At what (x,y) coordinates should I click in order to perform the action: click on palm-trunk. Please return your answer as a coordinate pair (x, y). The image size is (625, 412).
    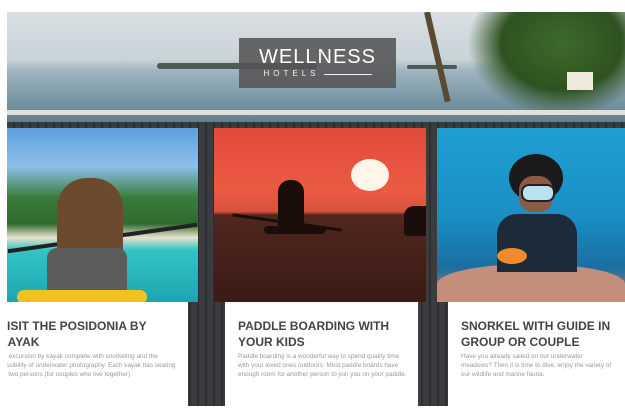
    Looking at the image, I should click on (437, 57).